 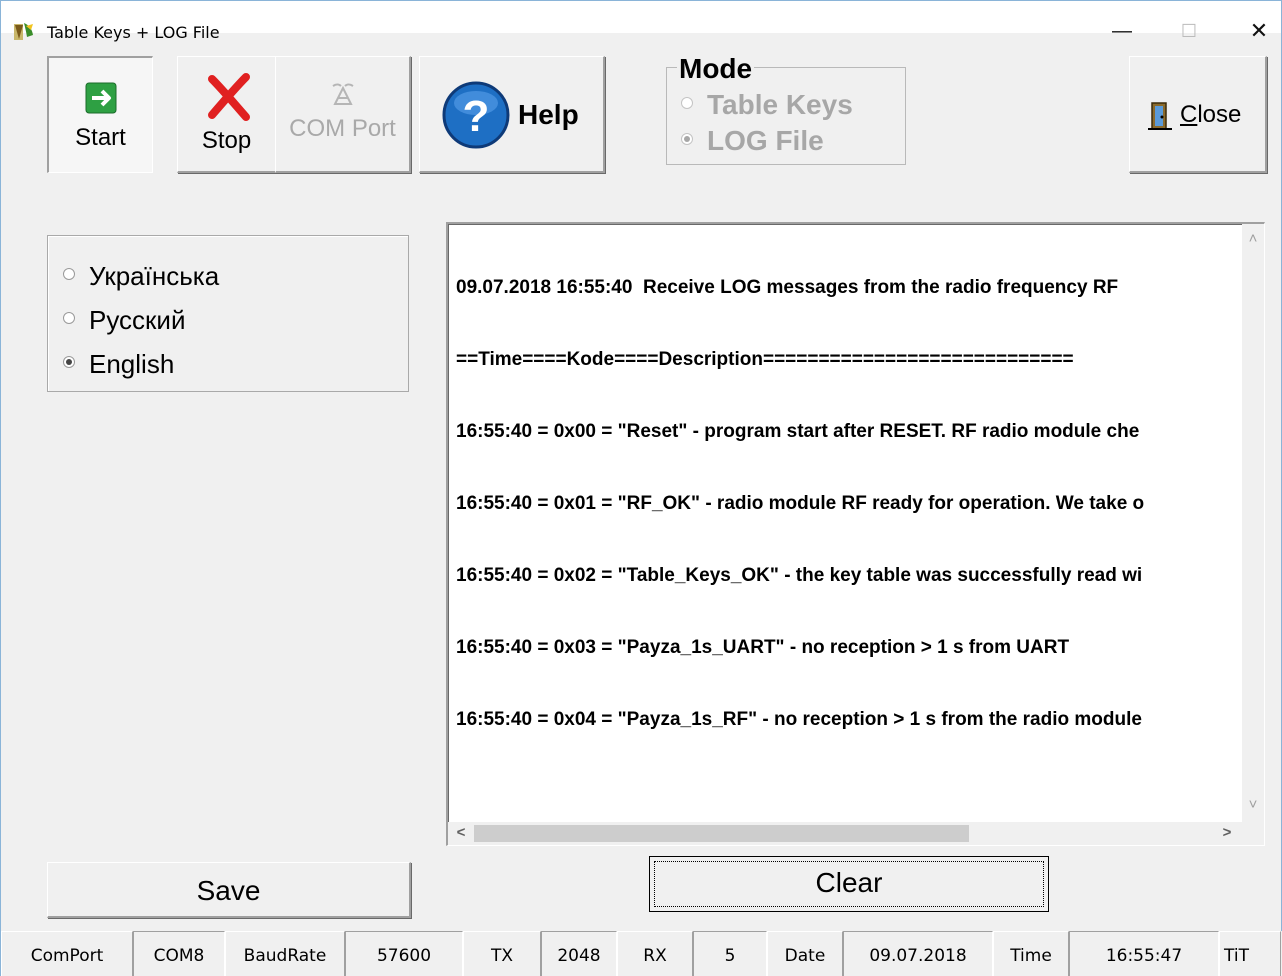 I want to click on close-mnemonic: C, so click(x=1189, y=114).